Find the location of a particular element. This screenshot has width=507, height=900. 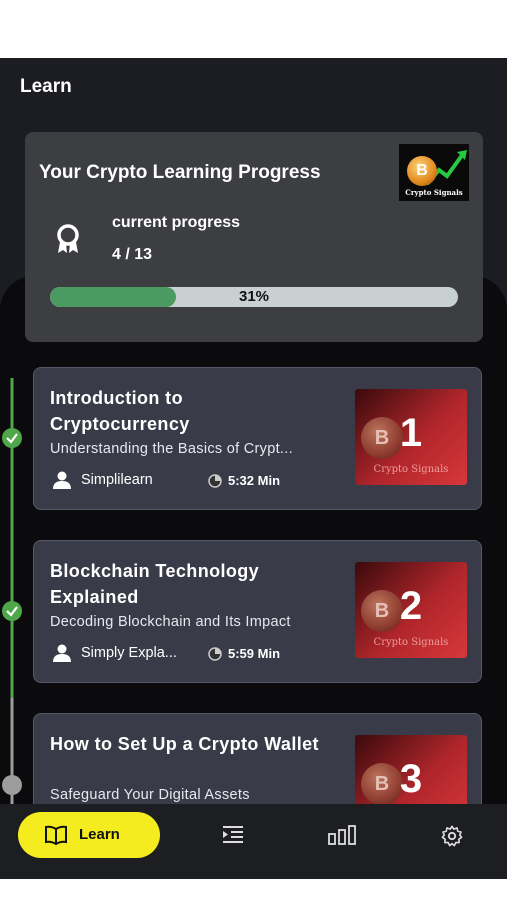

gear-icon is located at coordinates (452, 836).